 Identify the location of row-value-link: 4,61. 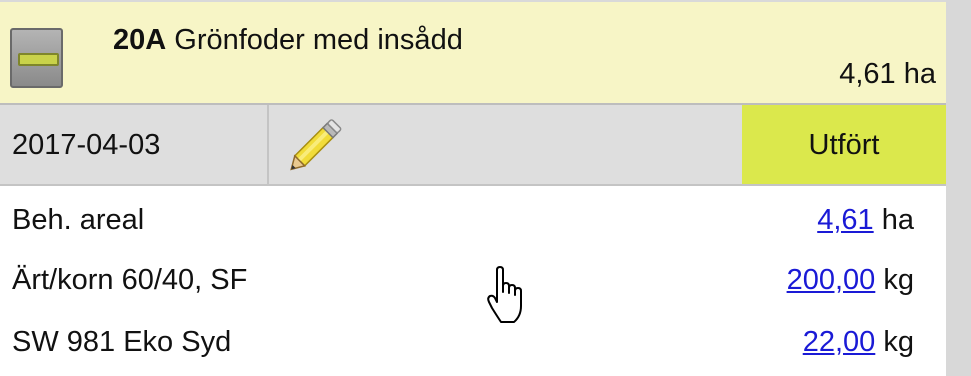
(845, 220).